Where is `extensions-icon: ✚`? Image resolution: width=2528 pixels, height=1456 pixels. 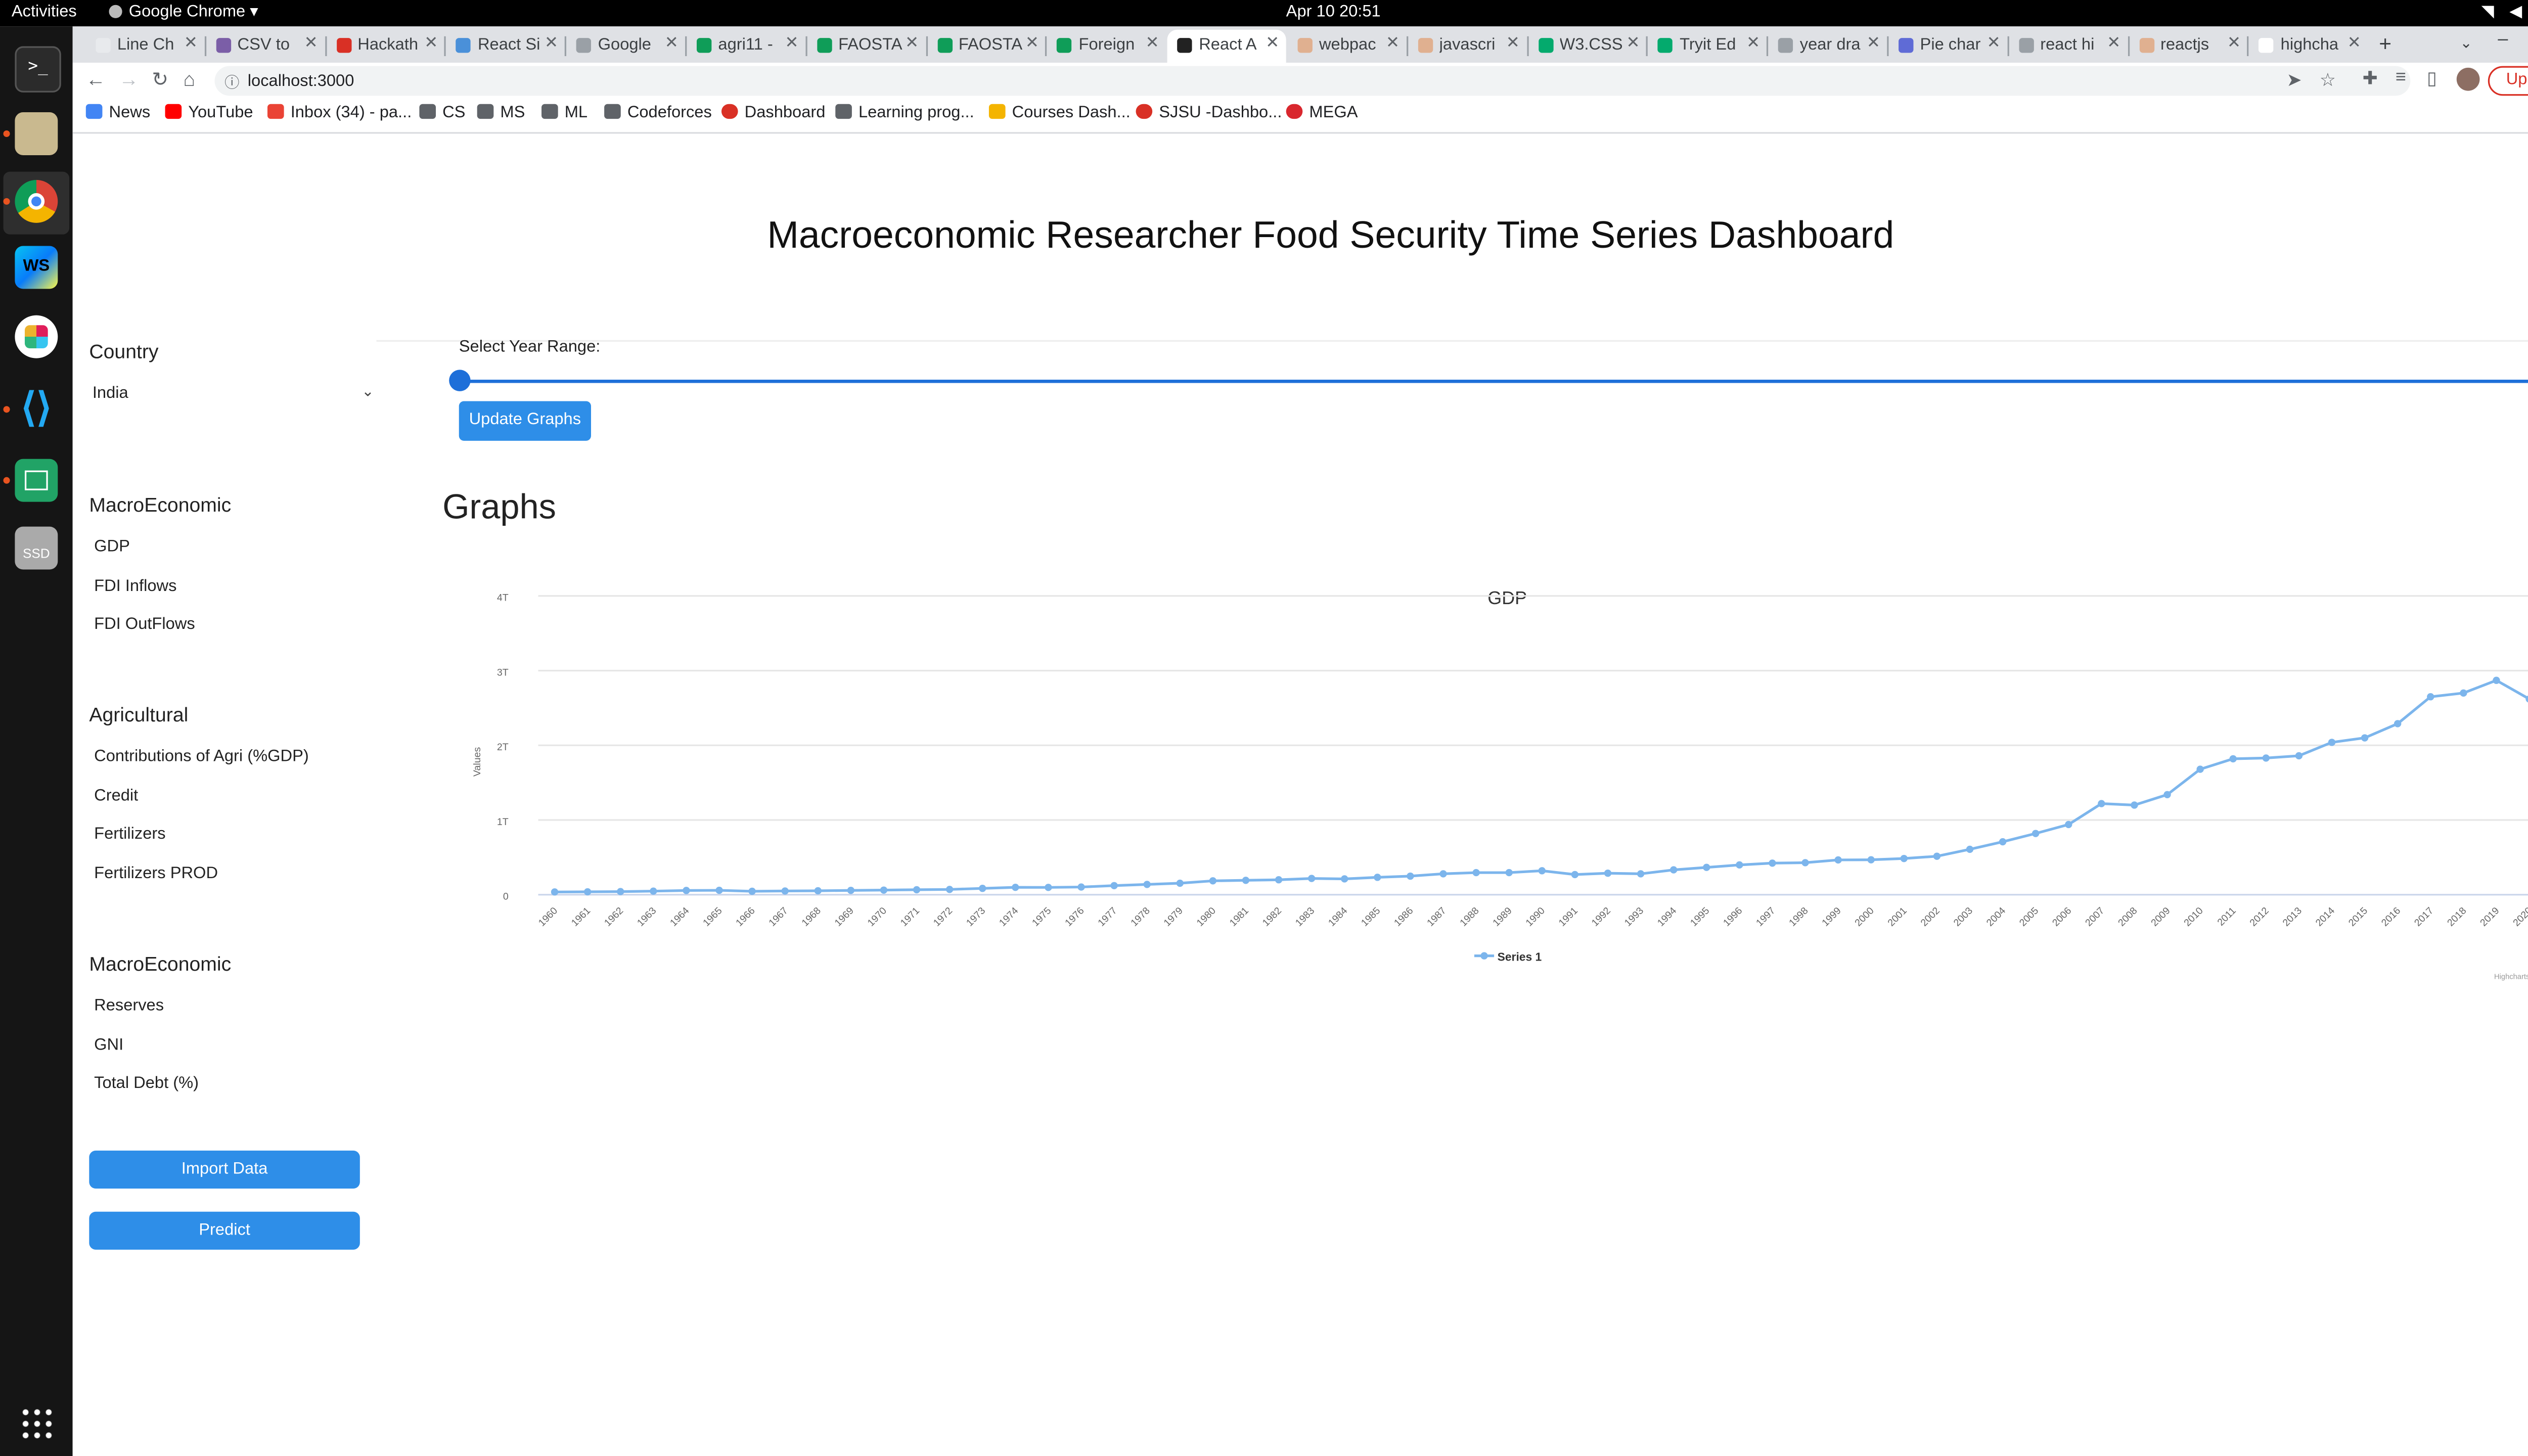 extensions-icon: ✚ is located at coordinates (2370, 78).